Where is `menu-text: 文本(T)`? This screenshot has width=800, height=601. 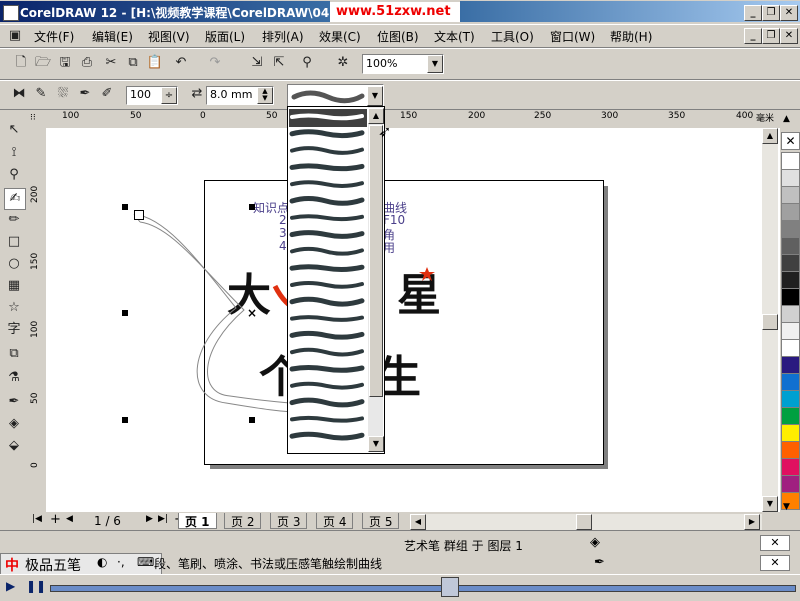 menu-text: 文本(T) is located at coordinates (454, 36).